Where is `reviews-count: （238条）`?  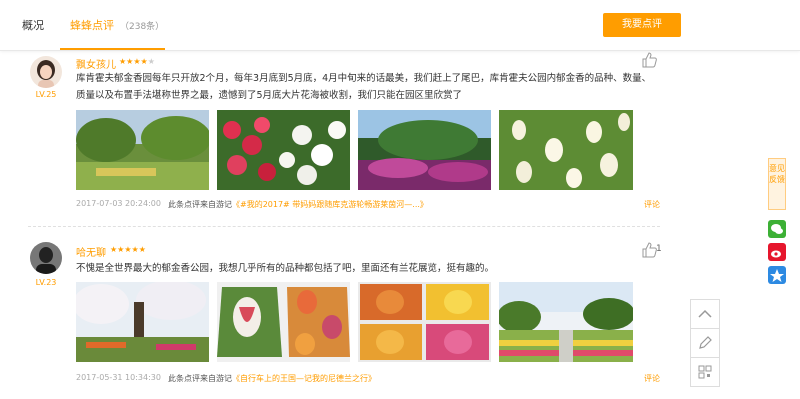
reviews-count: （238条） is located at coordinates (142, 27).